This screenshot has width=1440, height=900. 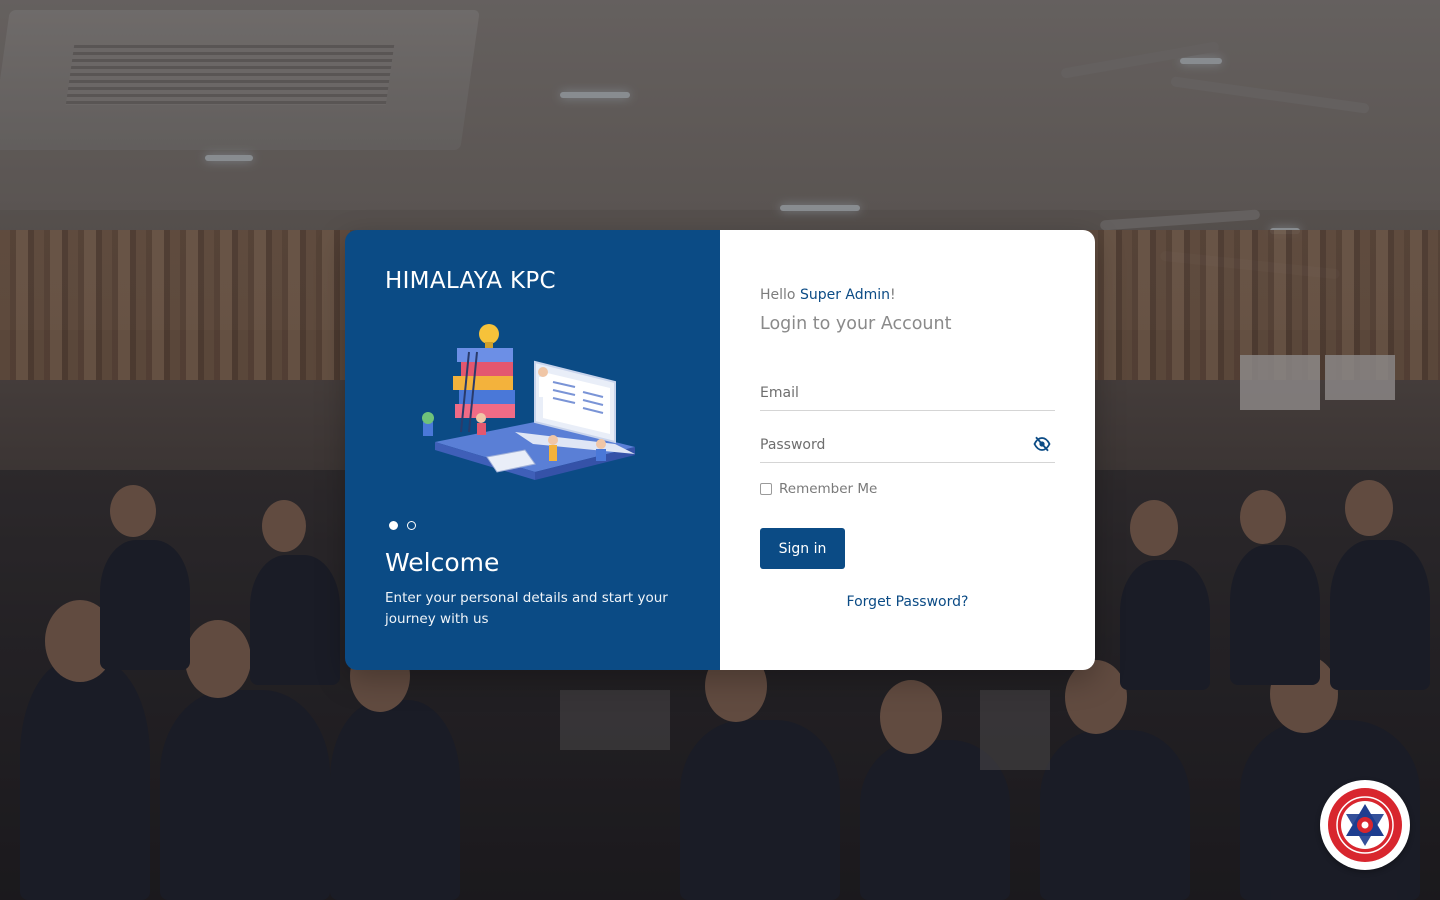 What do you see at coordinates (893, 295) in the screenshot?
I see `greeting-suffix: !` at bounding box center [893, 295].